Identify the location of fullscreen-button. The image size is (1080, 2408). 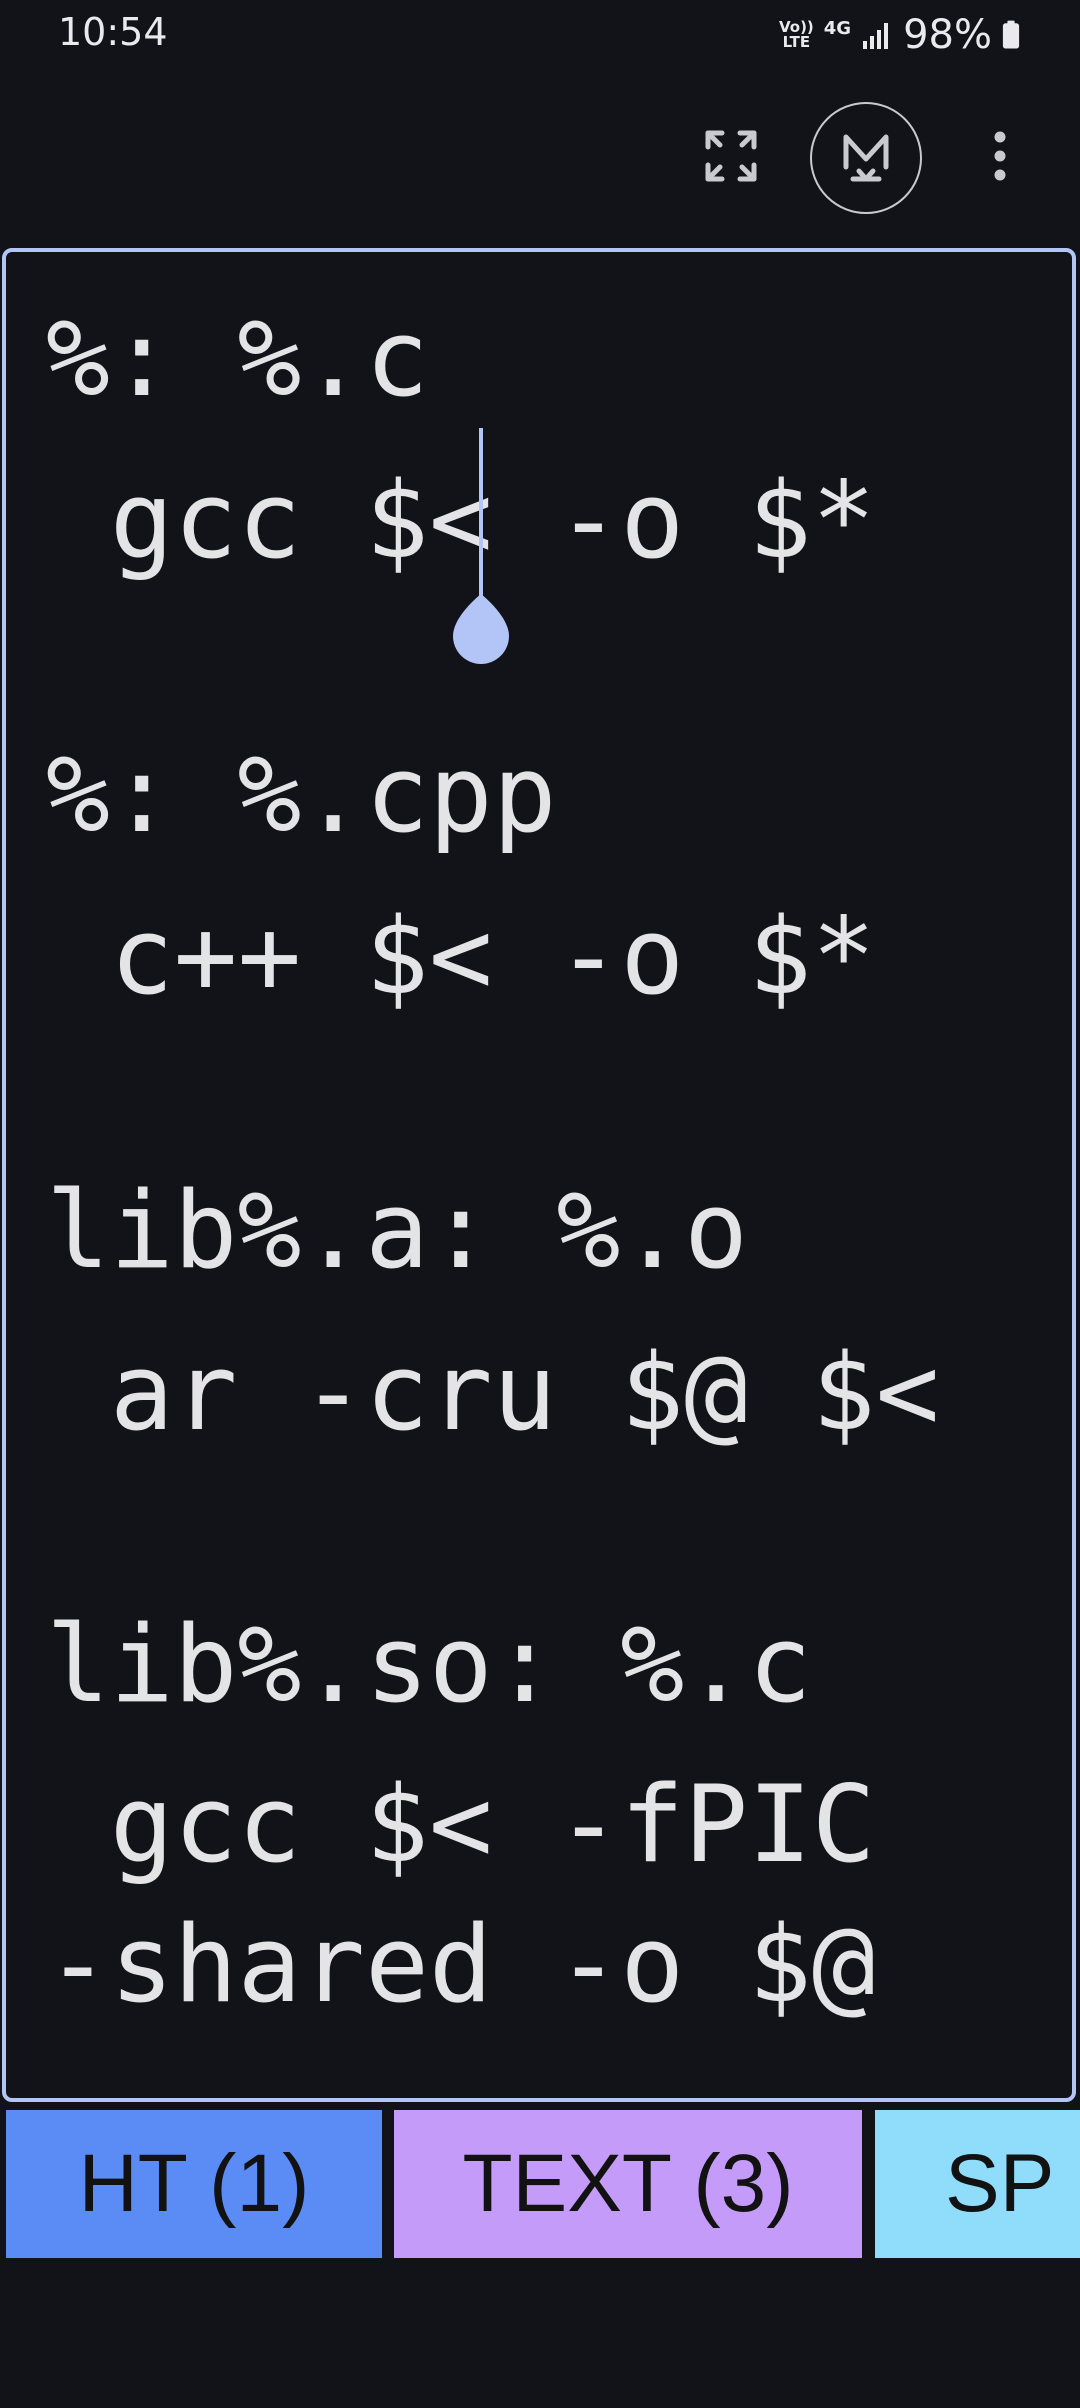
(731, 156).